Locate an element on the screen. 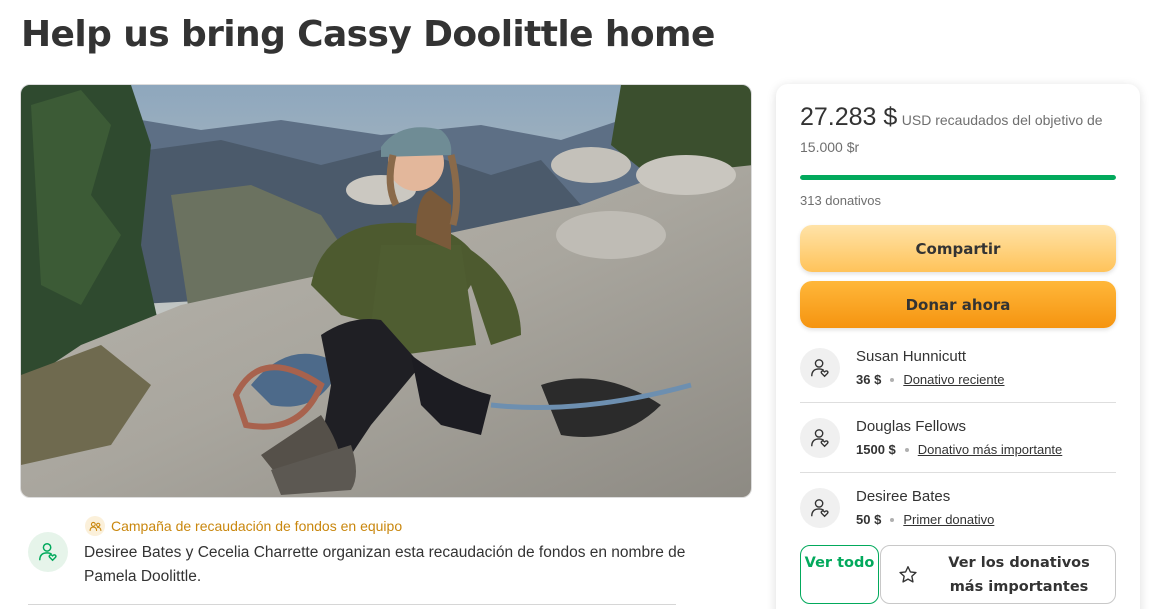 The image size is (1162, 609). donor-meta: 36 $ Donativo reciente is located at coordinates (930, 379).